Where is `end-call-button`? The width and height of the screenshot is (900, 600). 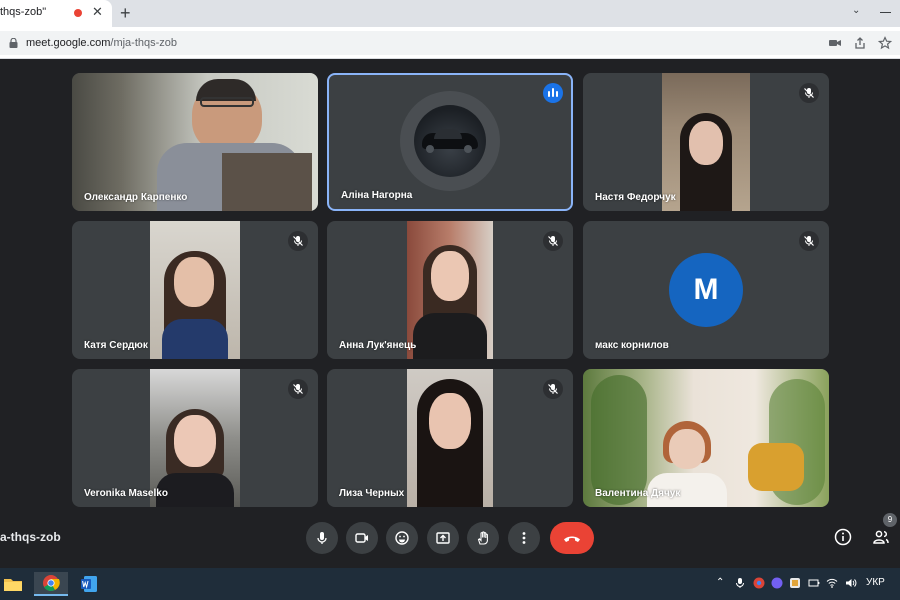
end-call-button is located at coordinates (572, 538).